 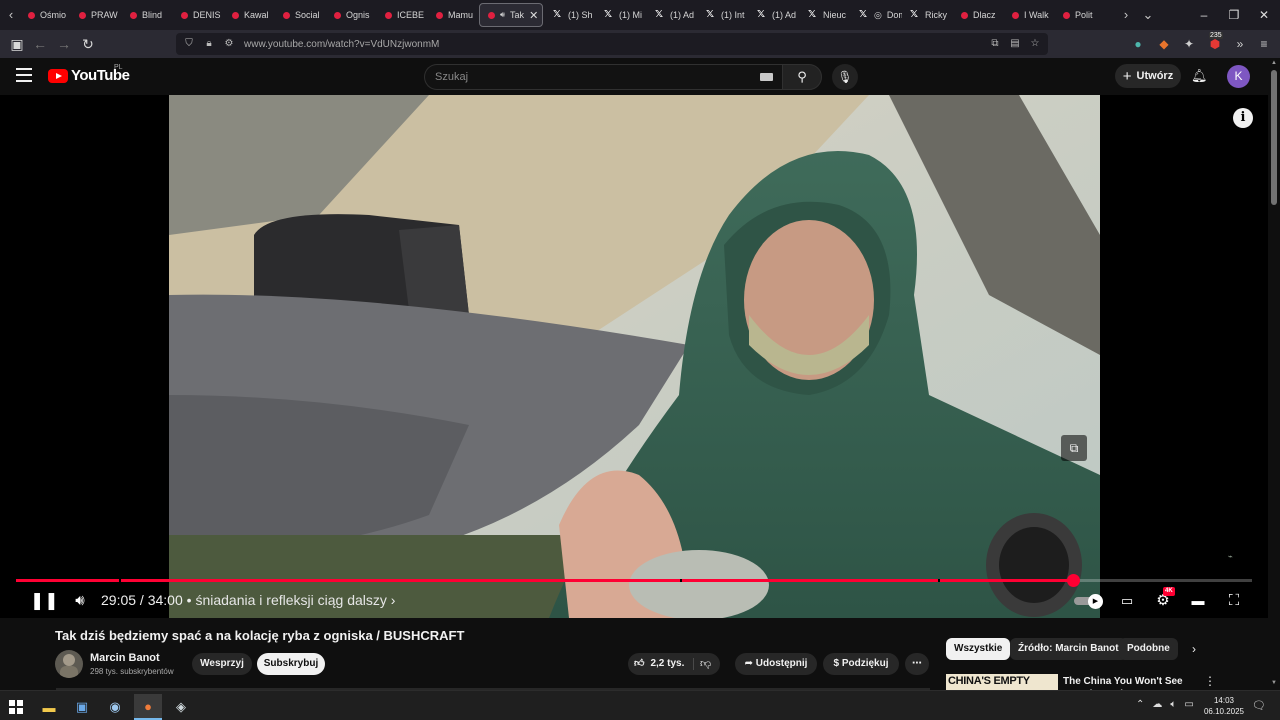 I want to click on speaker-icon: 🔈︎, so click(x=1173, y=704).